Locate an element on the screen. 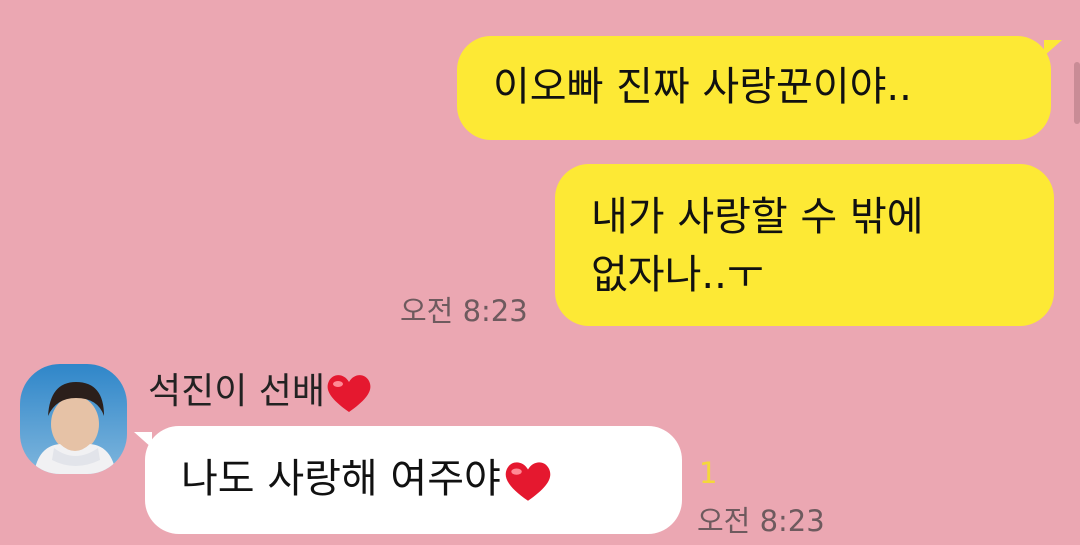 Image resolution: width=1080 pixels, height=545 pixels. message-text: 이오빠 진짜 사랑꾼이야.. is located at coordinates (702, 87).